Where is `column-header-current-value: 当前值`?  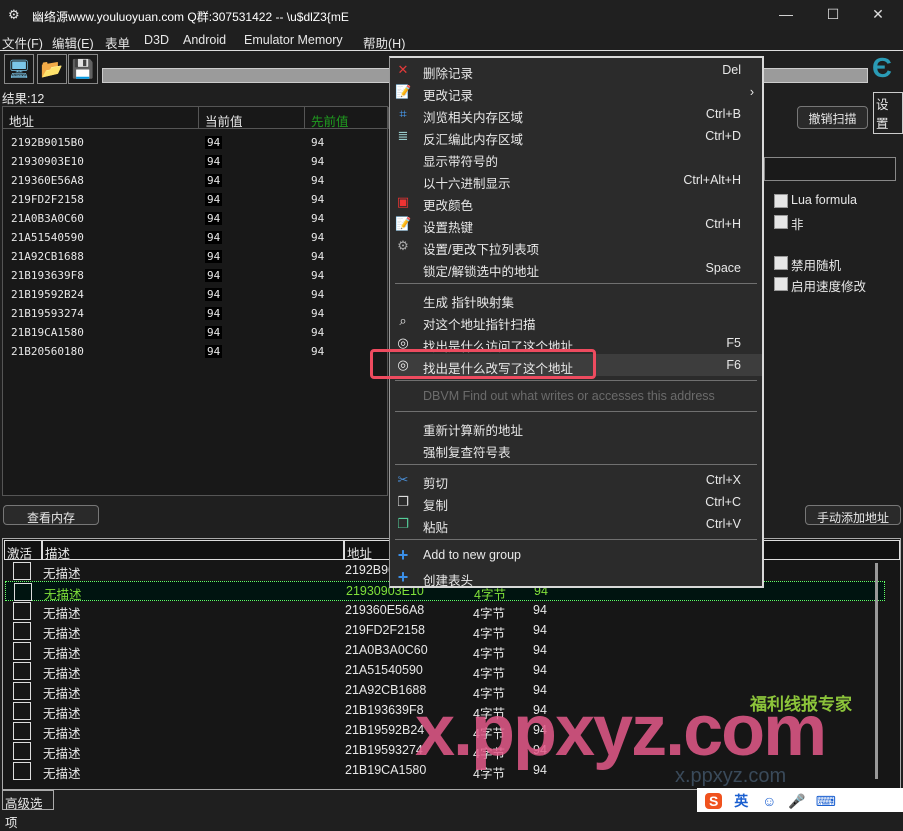 column-header-current-value: 当前值 is located at coordinates (252, 118).